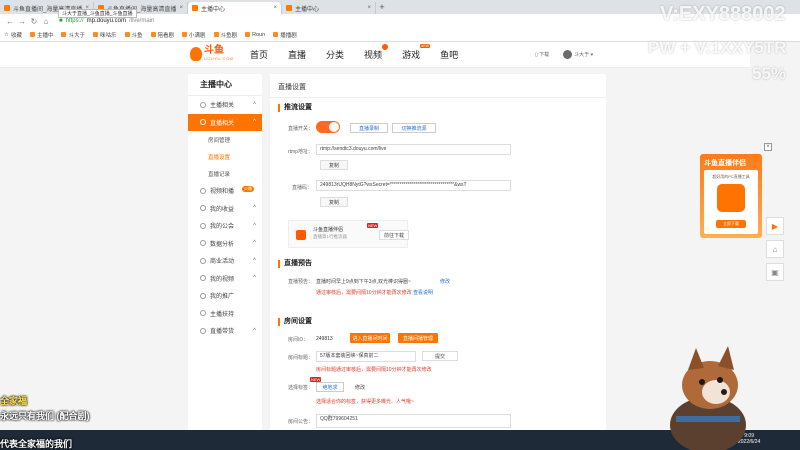 Image resolution: width=800 pixels, height=450 pixels. I want to click on back-icon: ←, so click(10, 21).